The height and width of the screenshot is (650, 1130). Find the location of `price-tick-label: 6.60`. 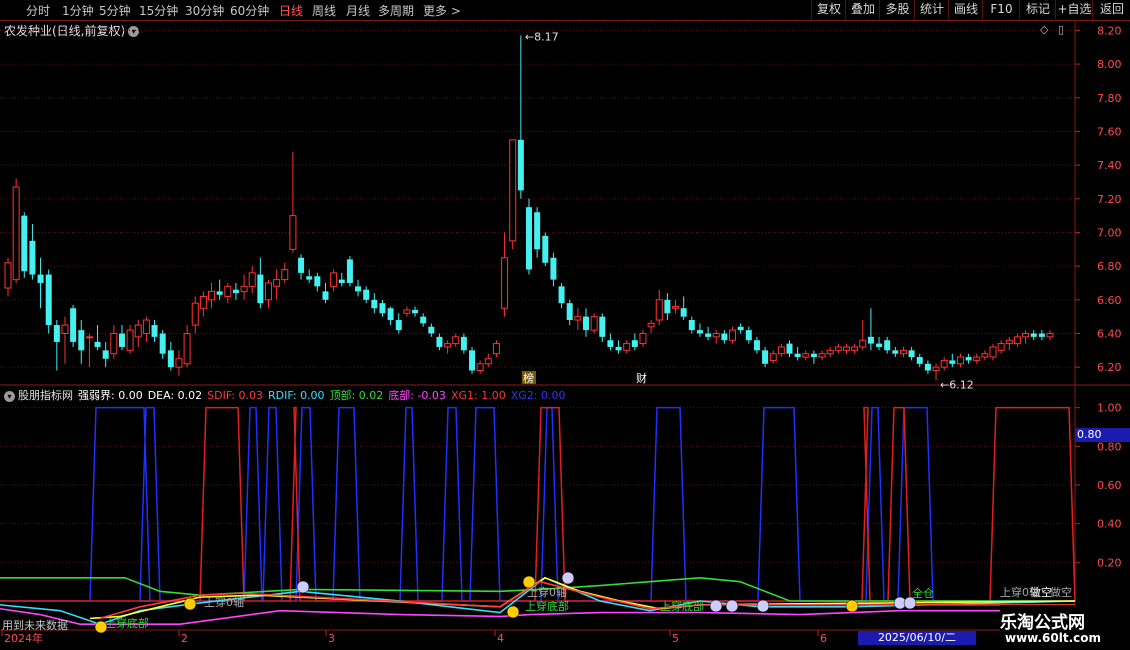

price-tick-label: 6.60 is located at coordinates (1109, 300).